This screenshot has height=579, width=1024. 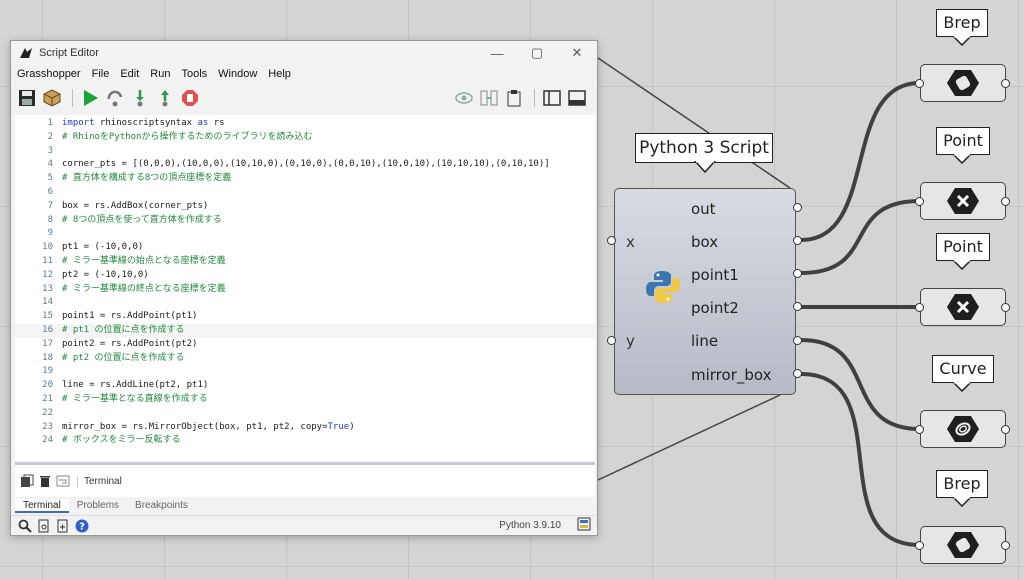 I want to click on help-button: ?, so click(x=82, y=526).